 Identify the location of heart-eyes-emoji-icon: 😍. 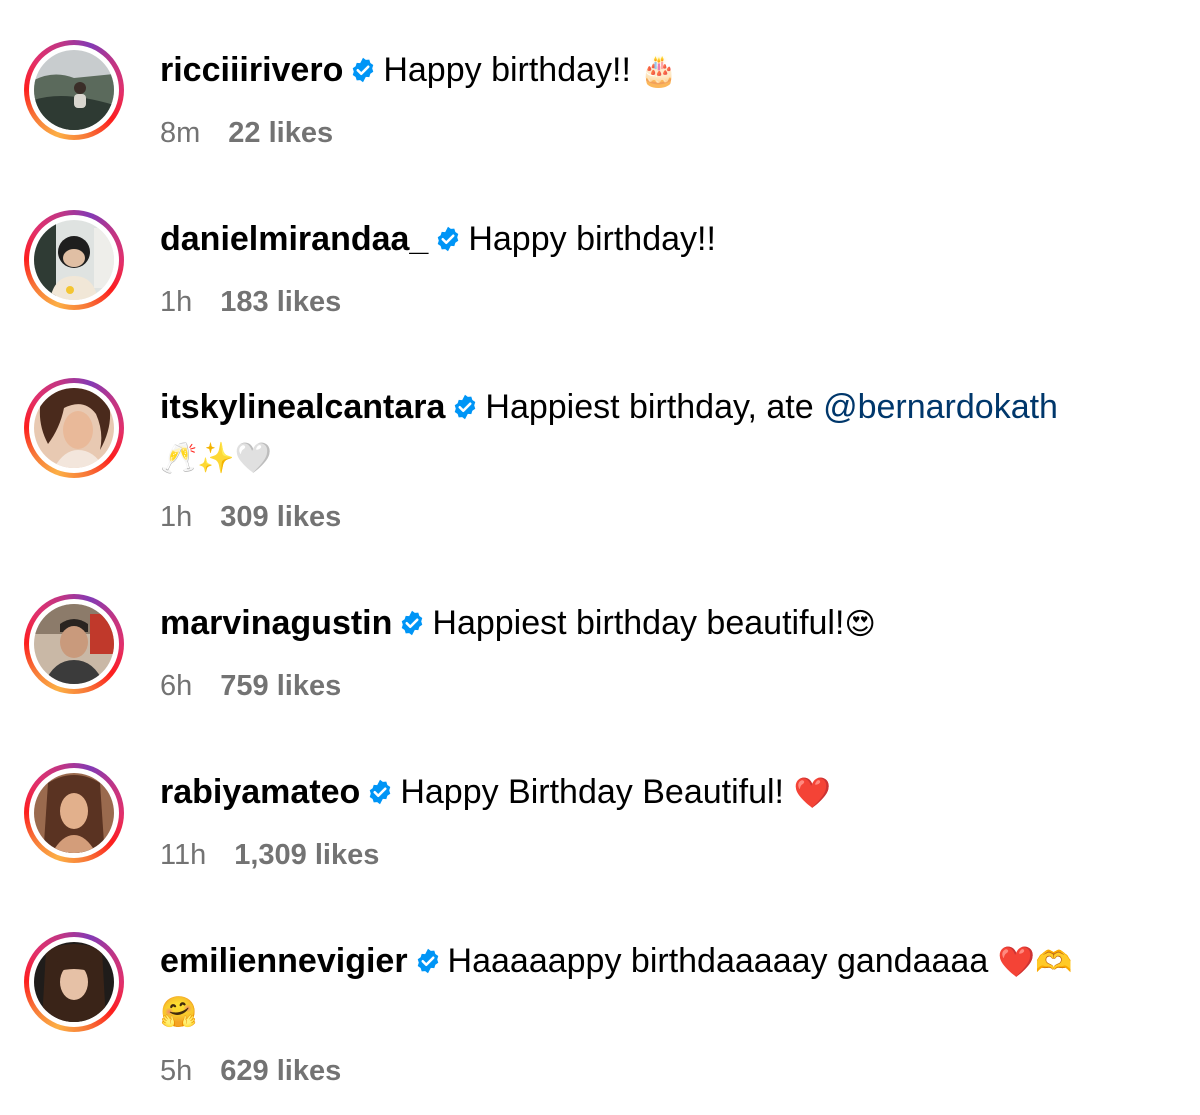
(860, 624).